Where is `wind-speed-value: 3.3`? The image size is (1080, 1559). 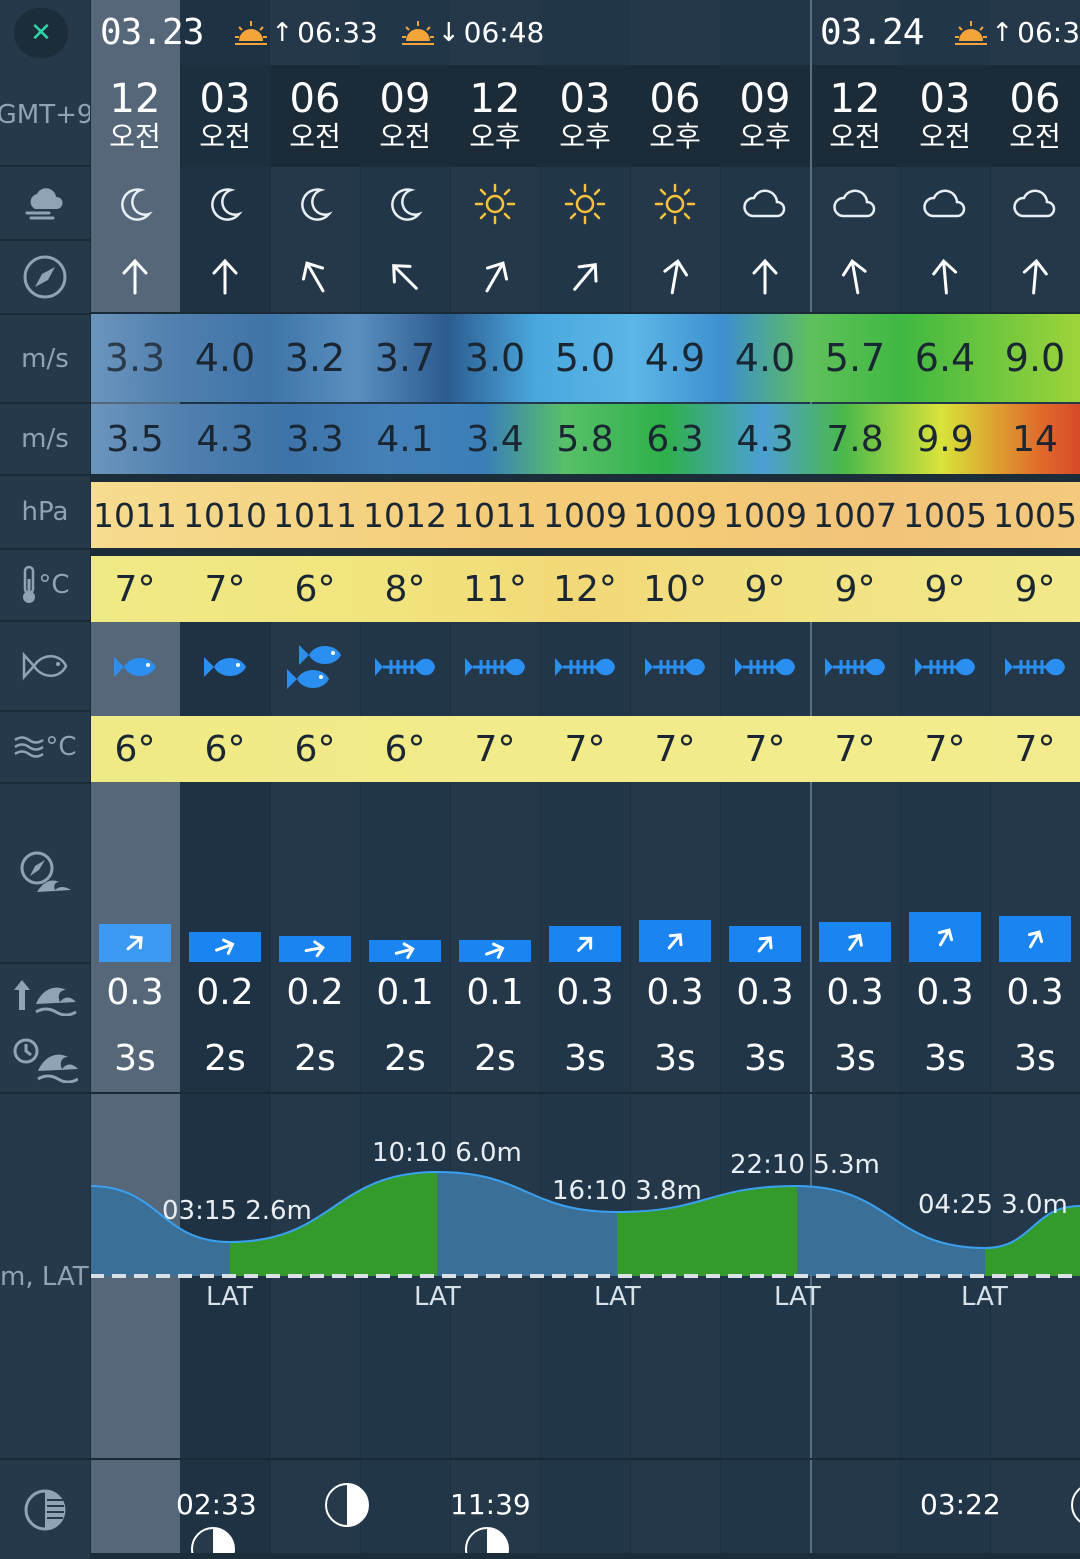 wind-speed-value: 3.3 is located at coordinates (135, 358).